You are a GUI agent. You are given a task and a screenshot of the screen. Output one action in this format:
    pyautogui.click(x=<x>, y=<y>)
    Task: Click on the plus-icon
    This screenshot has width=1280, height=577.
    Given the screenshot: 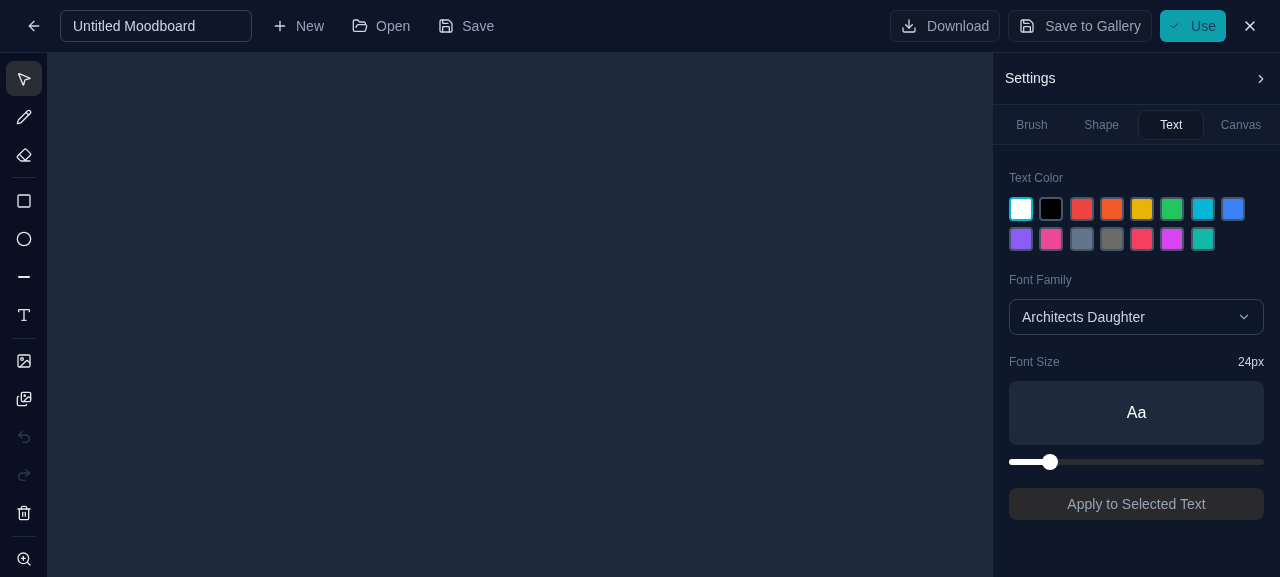 What is the action you would take?
    pyautogui.click(x=280, y=26)
    